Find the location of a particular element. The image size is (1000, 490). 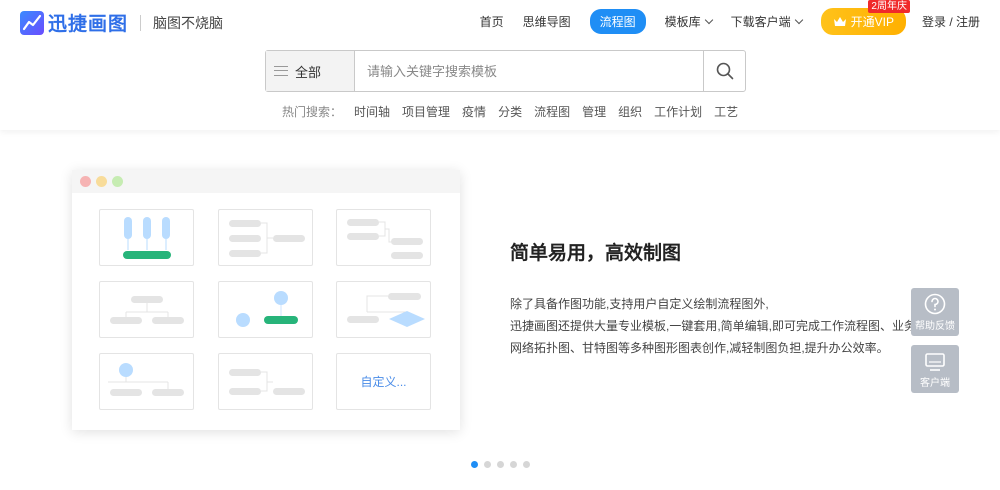

help-feedback-label: 帮助反馈 is located at coordinates (935, 326).